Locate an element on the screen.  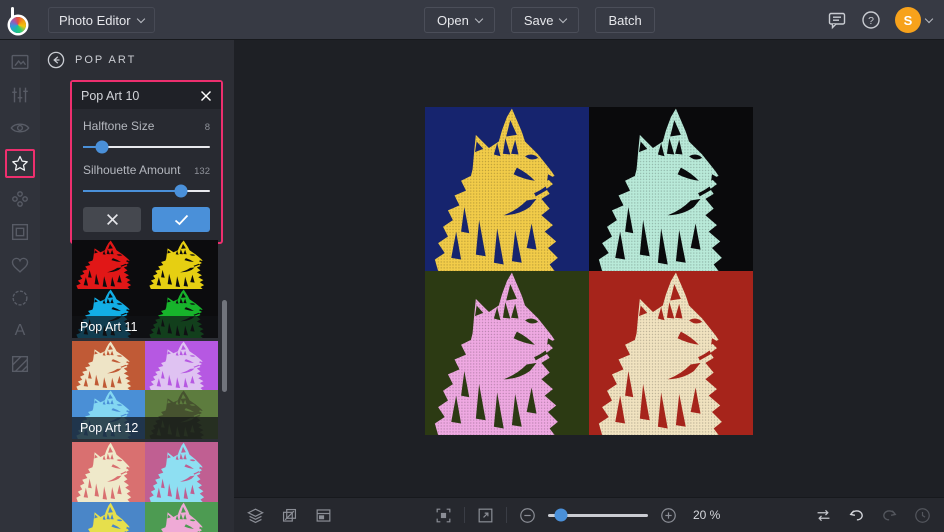
save-button-label: Save is located at coordinates (538, 20).